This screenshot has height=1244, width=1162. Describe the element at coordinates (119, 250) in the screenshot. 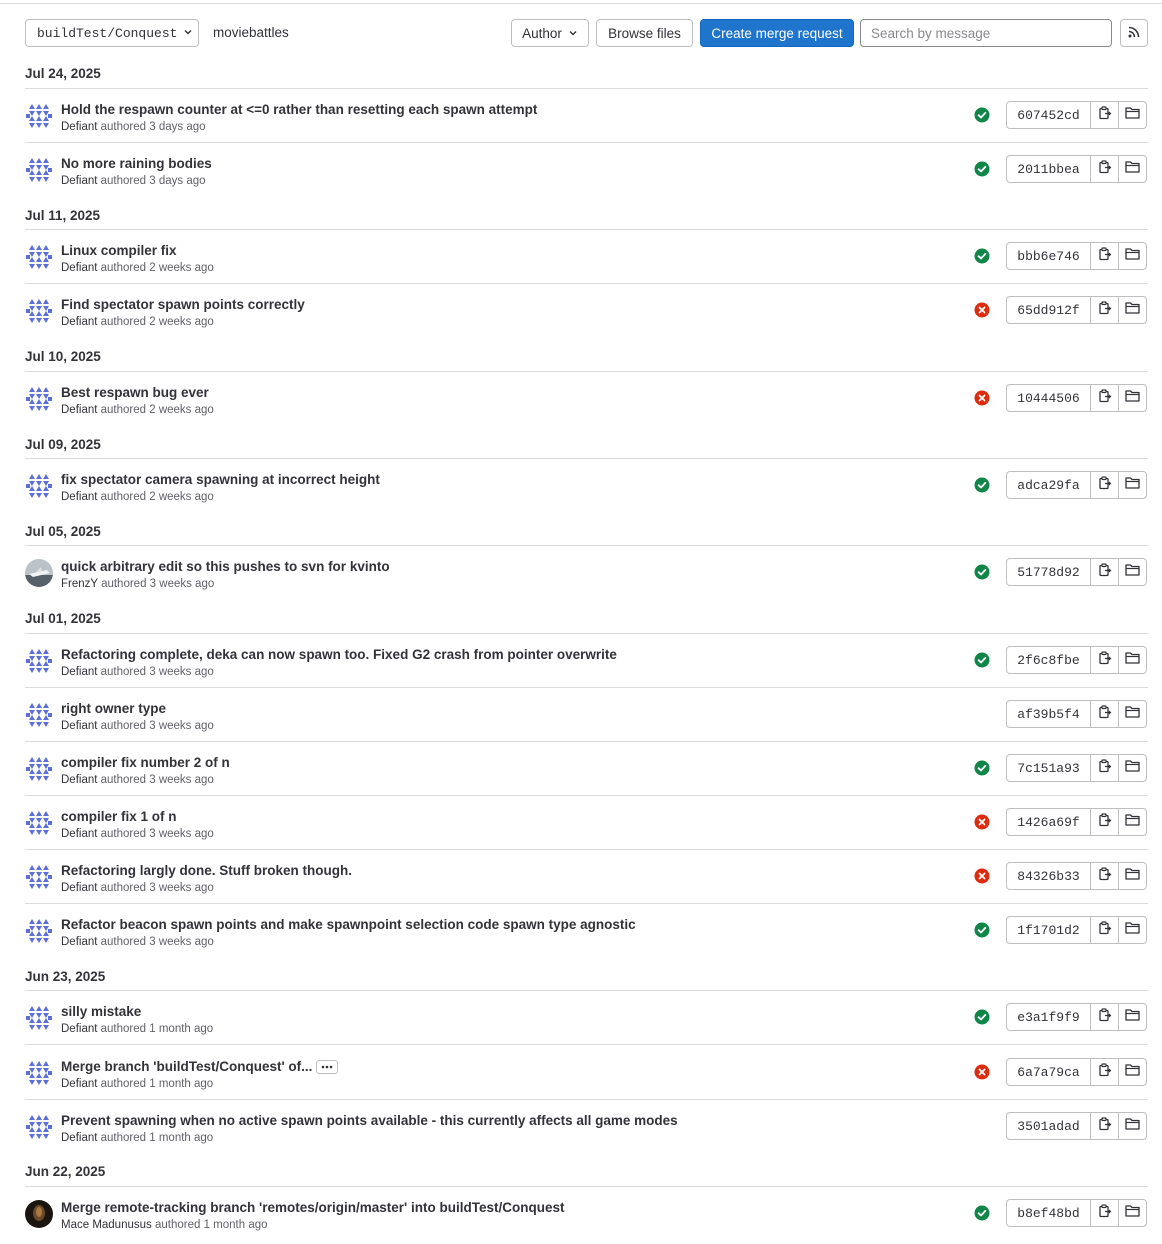

I see `commit-title-link: Linux compiler fix` at that location.